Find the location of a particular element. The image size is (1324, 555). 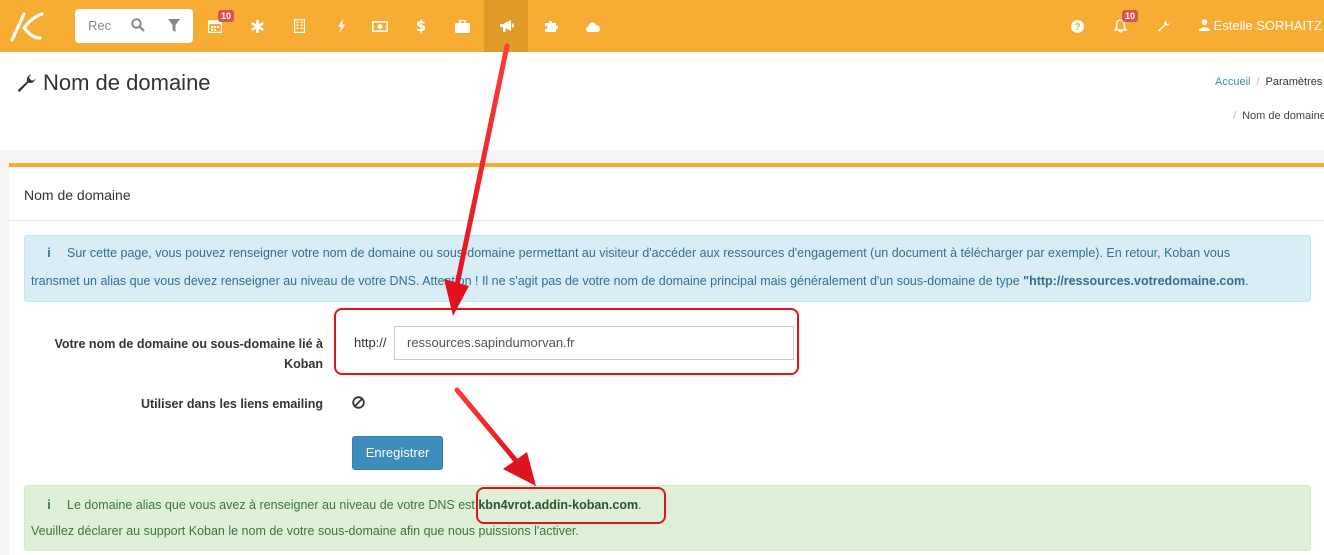

annotation-arrows is located at coordinates (490, 264).